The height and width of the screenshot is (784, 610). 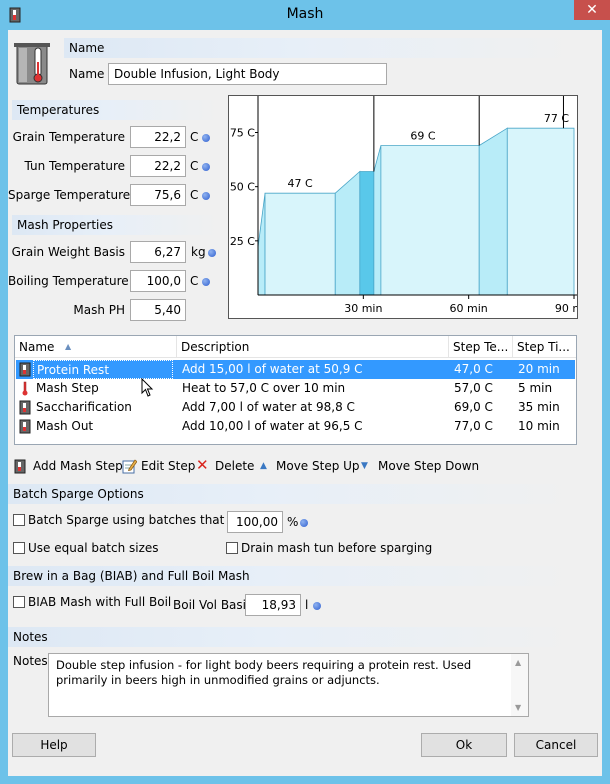 I want to click on batch-fill-field: 100,00, so click(x=255, y=522).